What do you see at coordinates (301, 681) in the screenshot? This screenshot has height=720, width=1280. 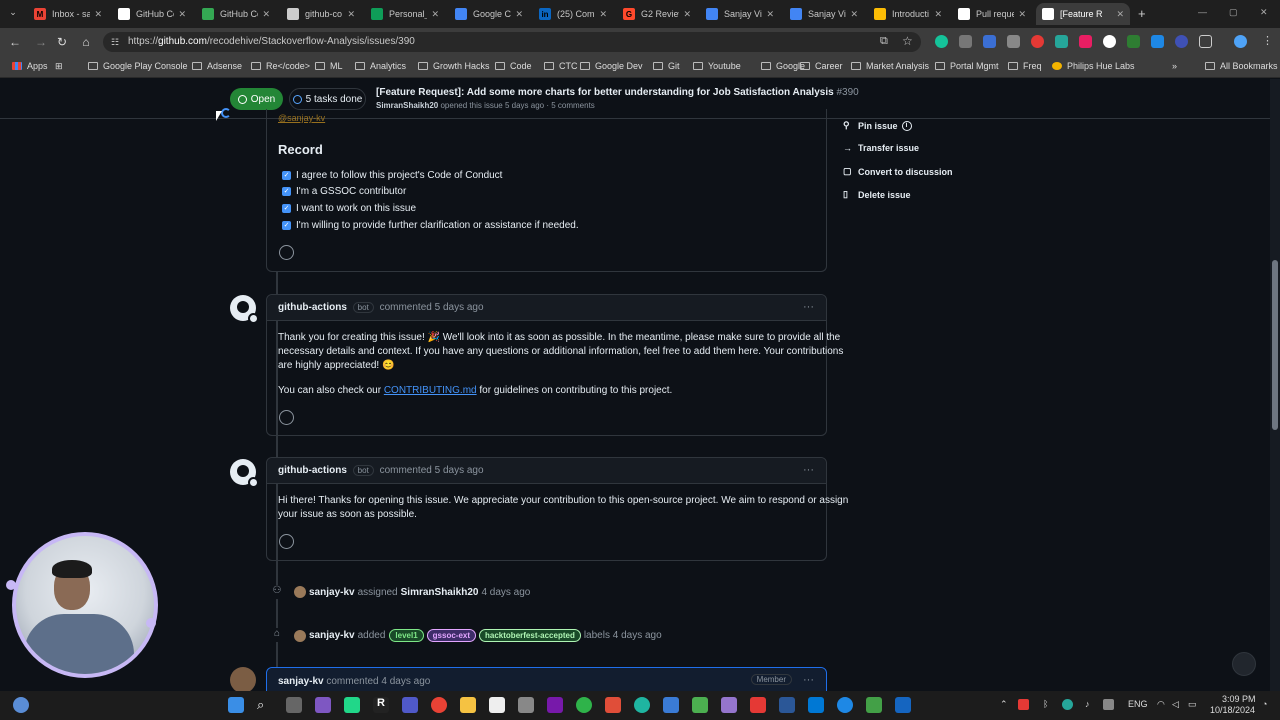 I see `comment-author-link: sanjay-kv` at bounding box center [301, 681].